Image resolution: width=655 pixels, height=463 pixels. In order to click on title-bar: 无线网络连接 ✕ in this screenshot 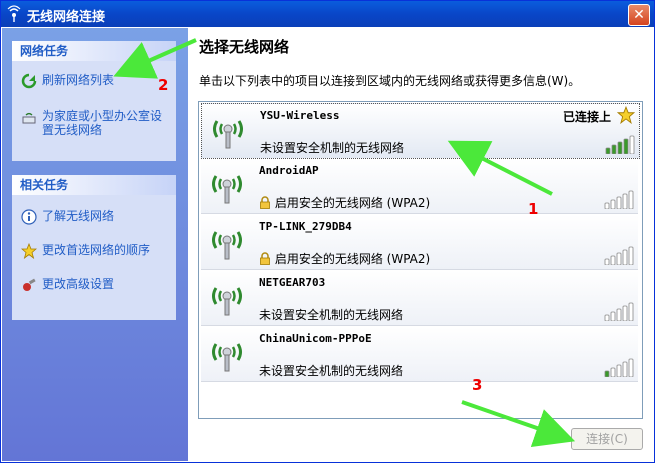, I will do `click(327, 14)`.